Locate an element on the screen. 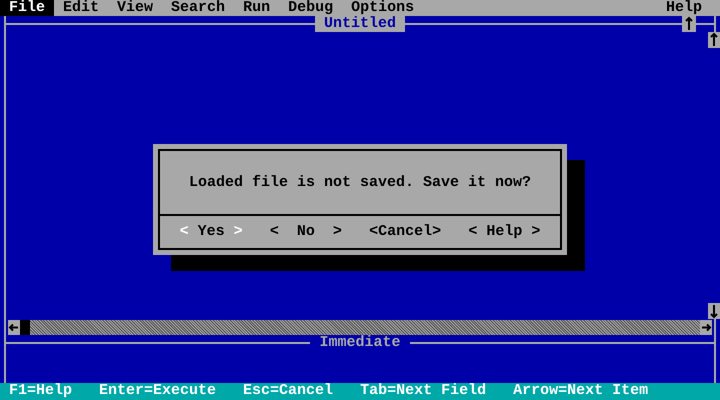 The image size is (720, 400). menu-item: View is located at coordinates (135, 8).